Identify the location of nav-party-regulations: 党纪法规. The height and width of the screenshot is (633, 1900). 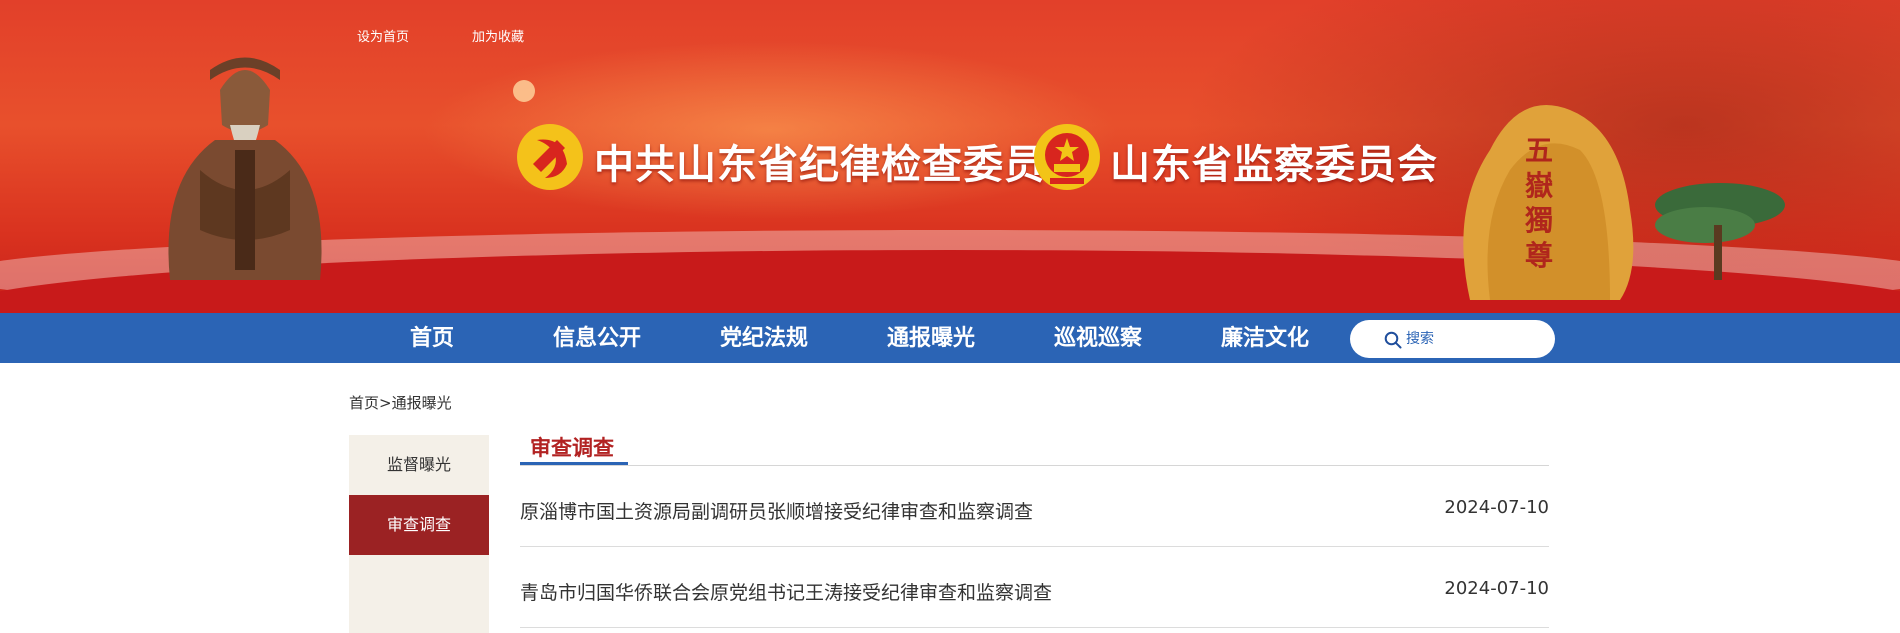
(764, 338).